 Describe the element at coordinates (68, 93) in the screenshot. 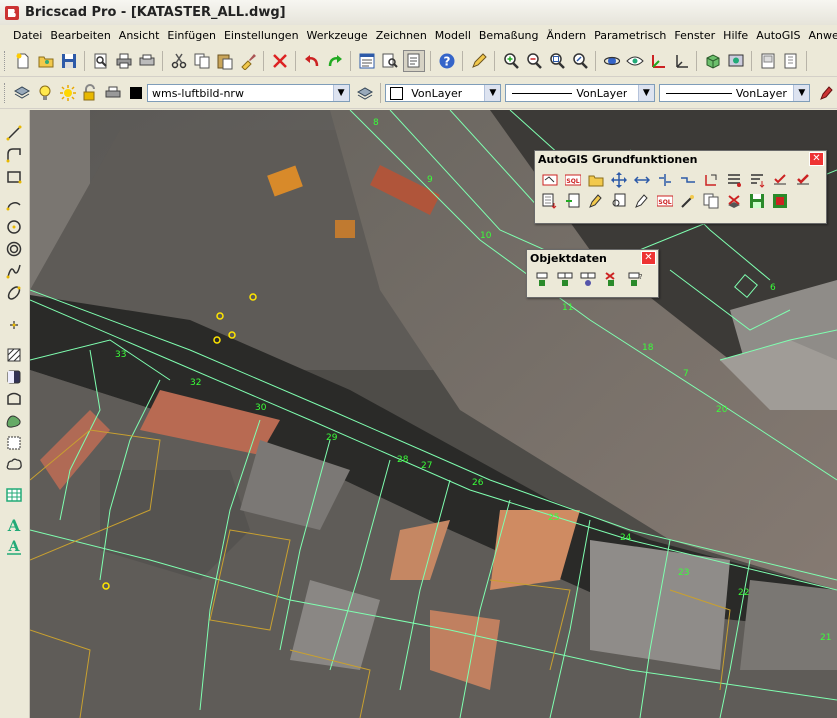

I see `layer-freeze-toggle` at that location.